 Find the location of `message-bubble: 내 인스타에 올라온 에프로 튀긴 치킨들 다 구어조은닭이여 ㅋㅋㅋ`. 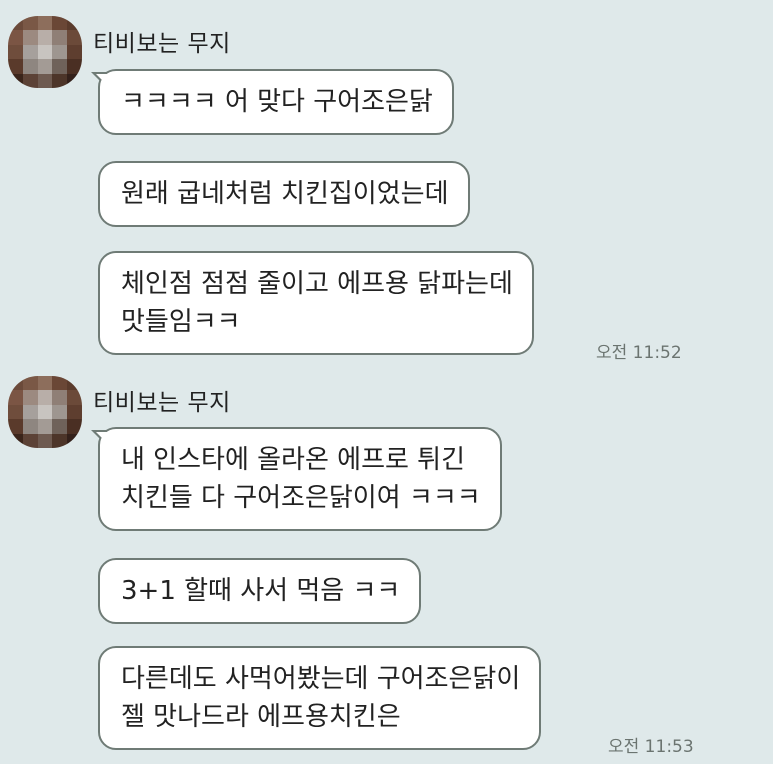

message-bubble: 내 인스타에 올라온 에프로 튀긴 치킨들 다 구어조은닭이여 ㅋㅋㅋ is located at coordinates (300, 479).